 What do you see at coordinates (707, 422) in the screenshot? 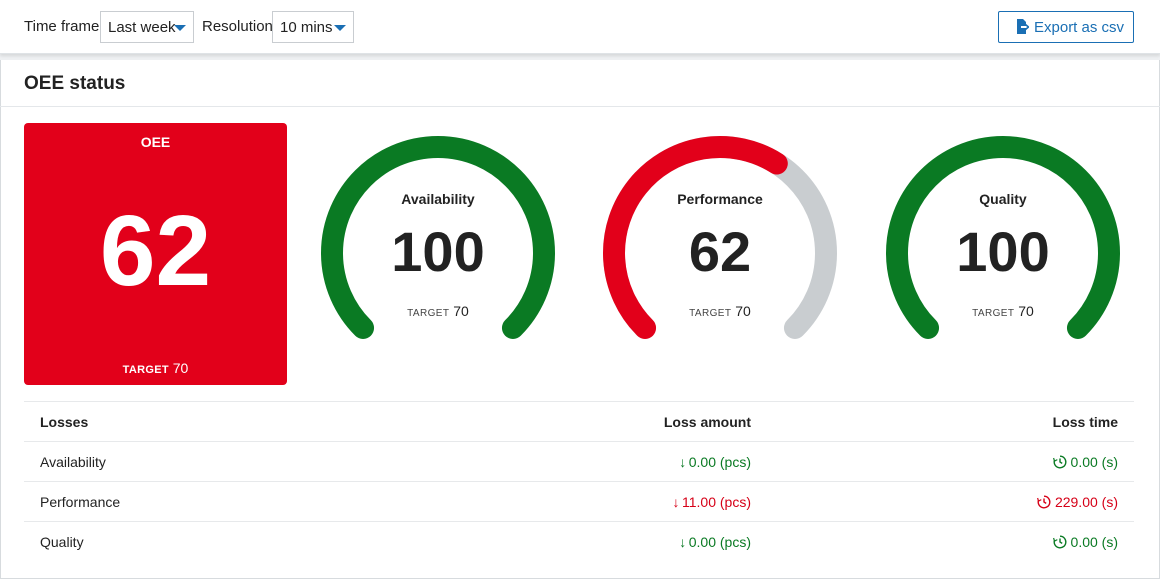
I see `header-loss-amount: Loss amount` at bounding box center [707, 422].